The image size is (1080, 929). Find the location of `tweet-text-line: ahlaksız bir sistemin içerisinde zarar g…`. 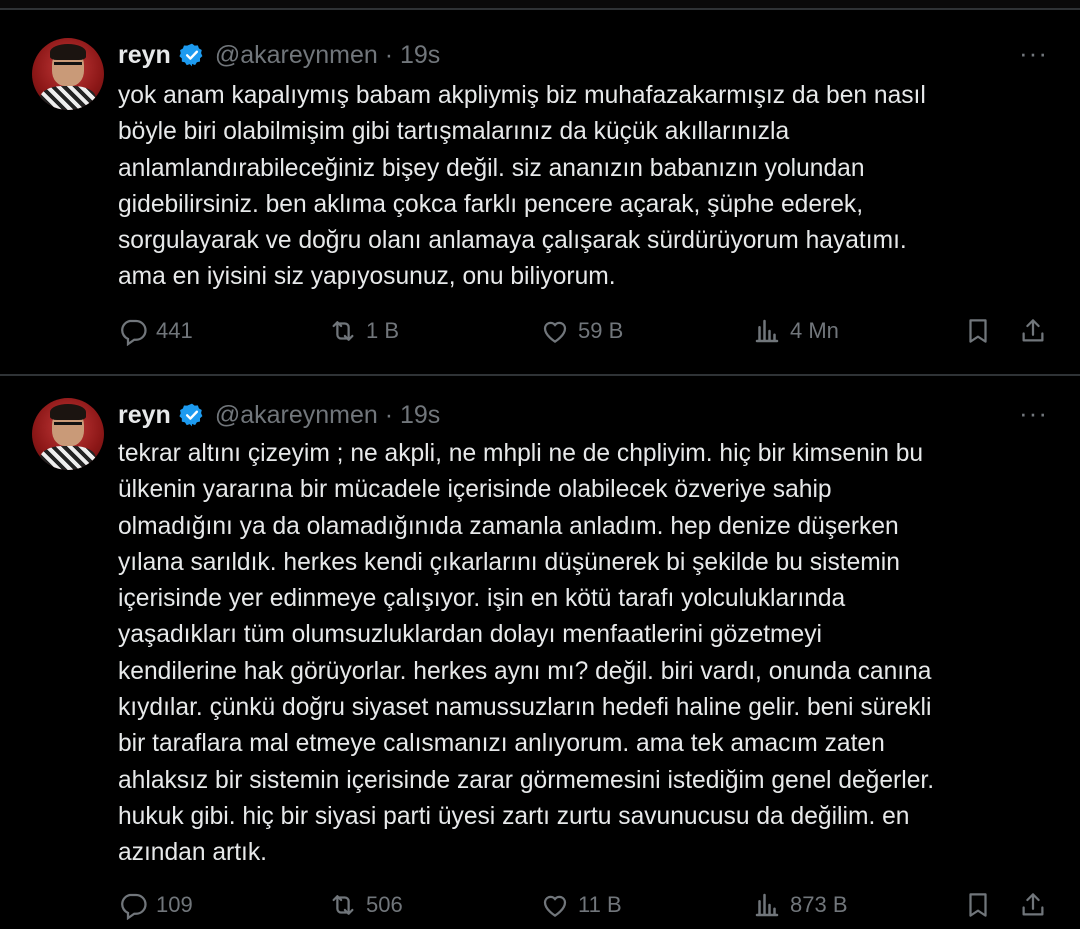

tweet-text-line: ahlaksız bir sistemin içerisinde zarar g… is located at coordinates (526, 780).